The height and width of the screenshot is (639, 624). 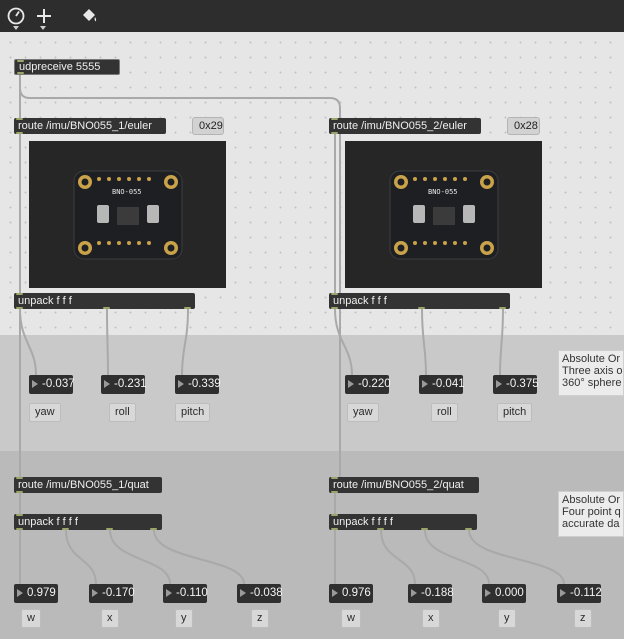 I want to click on number-x-1: -0.170, so click(x=112, y=593).